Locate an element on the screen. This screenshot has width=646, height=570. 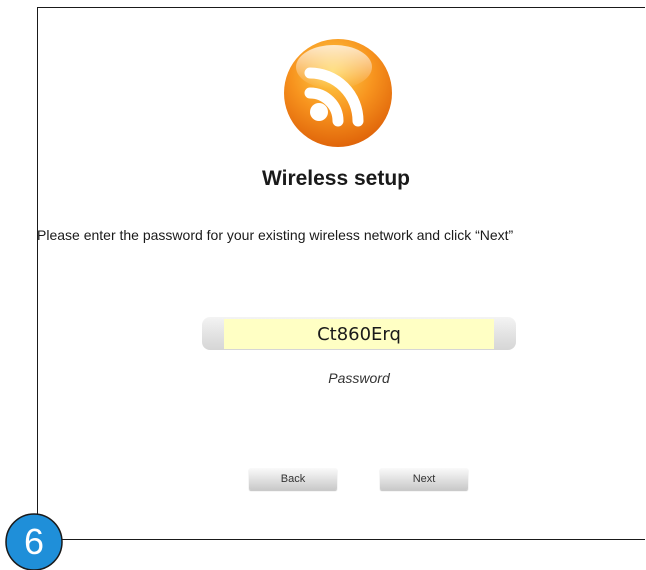
step-number: 6 is located at coordinates (34, 541).